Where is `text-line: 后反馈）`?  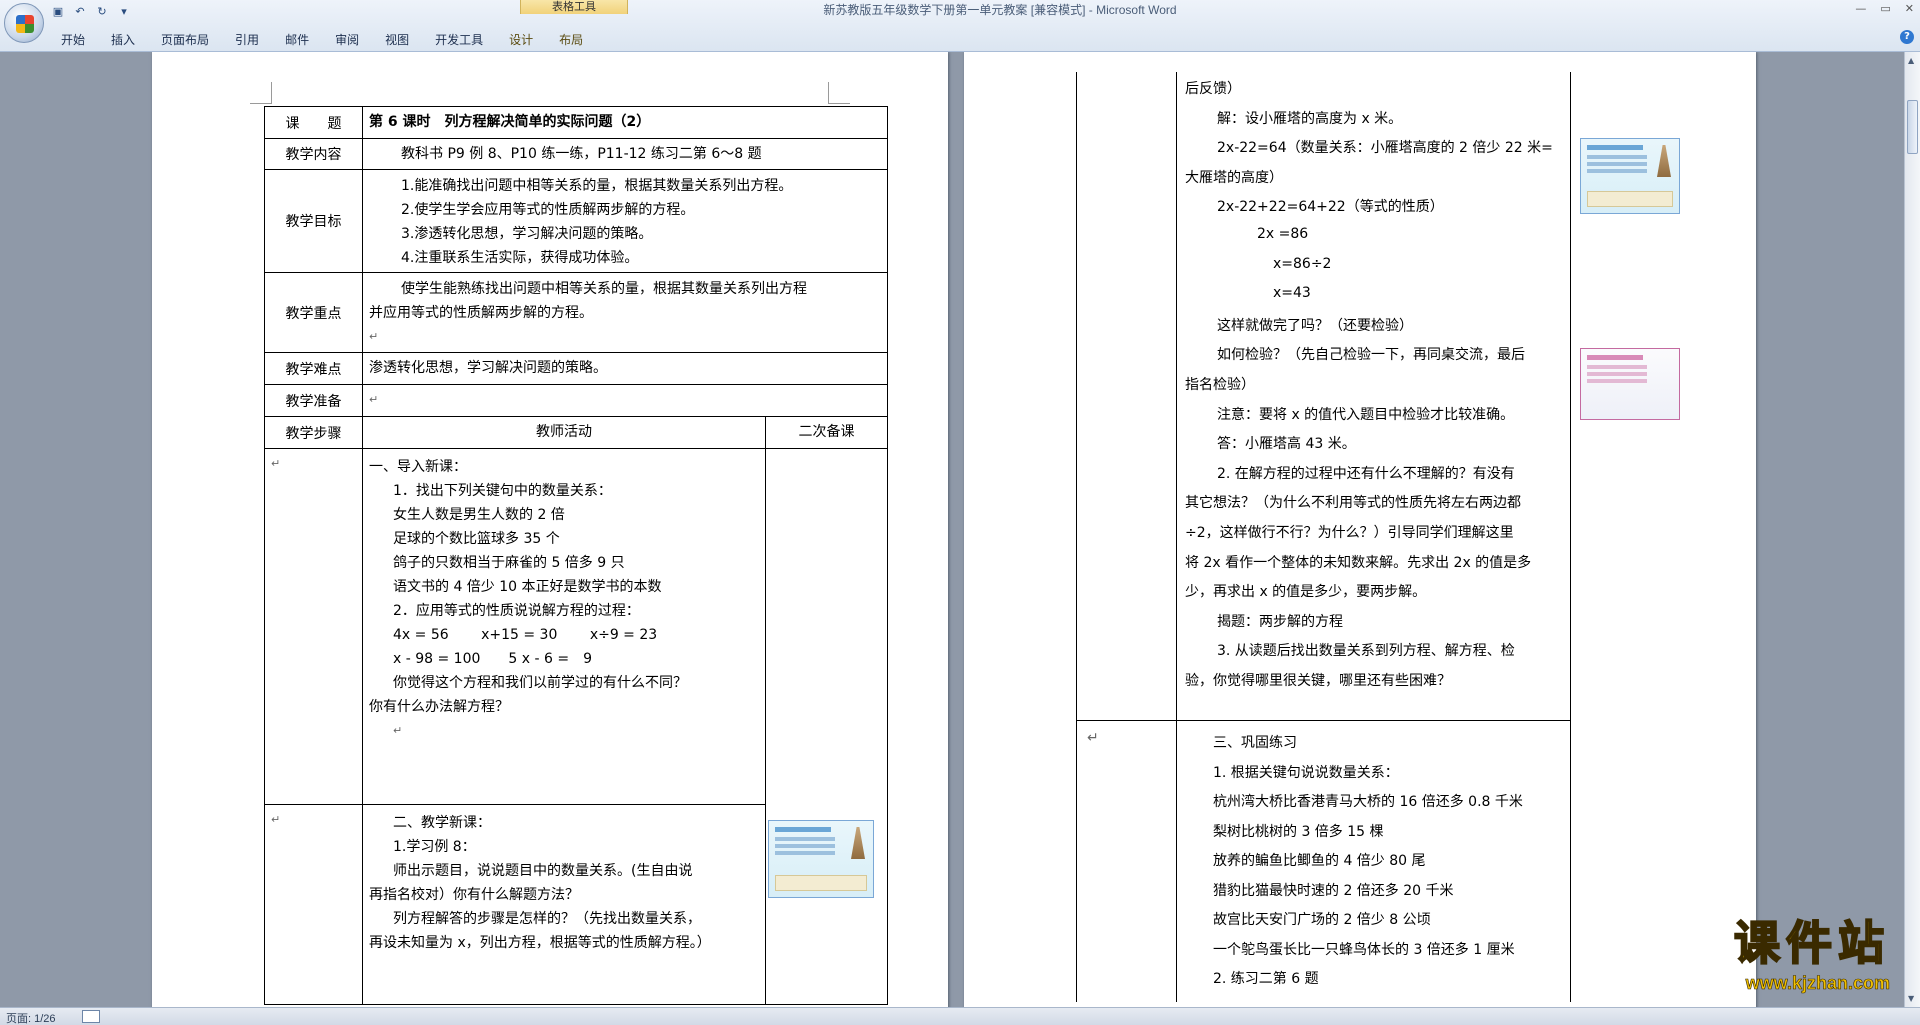 text-line: 后反馈） is located at coordinates (1213, 89).